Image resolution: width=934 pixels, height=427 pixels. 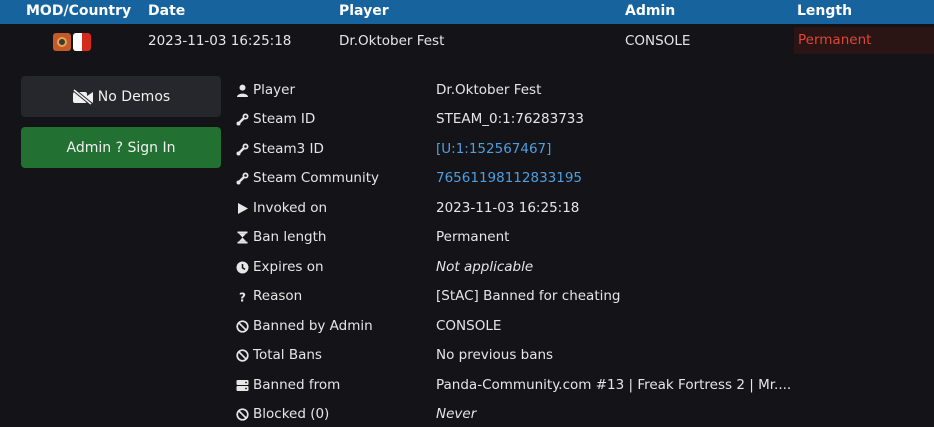 I want to click on detail-label-text: Reason, so click(x=278, y=296).